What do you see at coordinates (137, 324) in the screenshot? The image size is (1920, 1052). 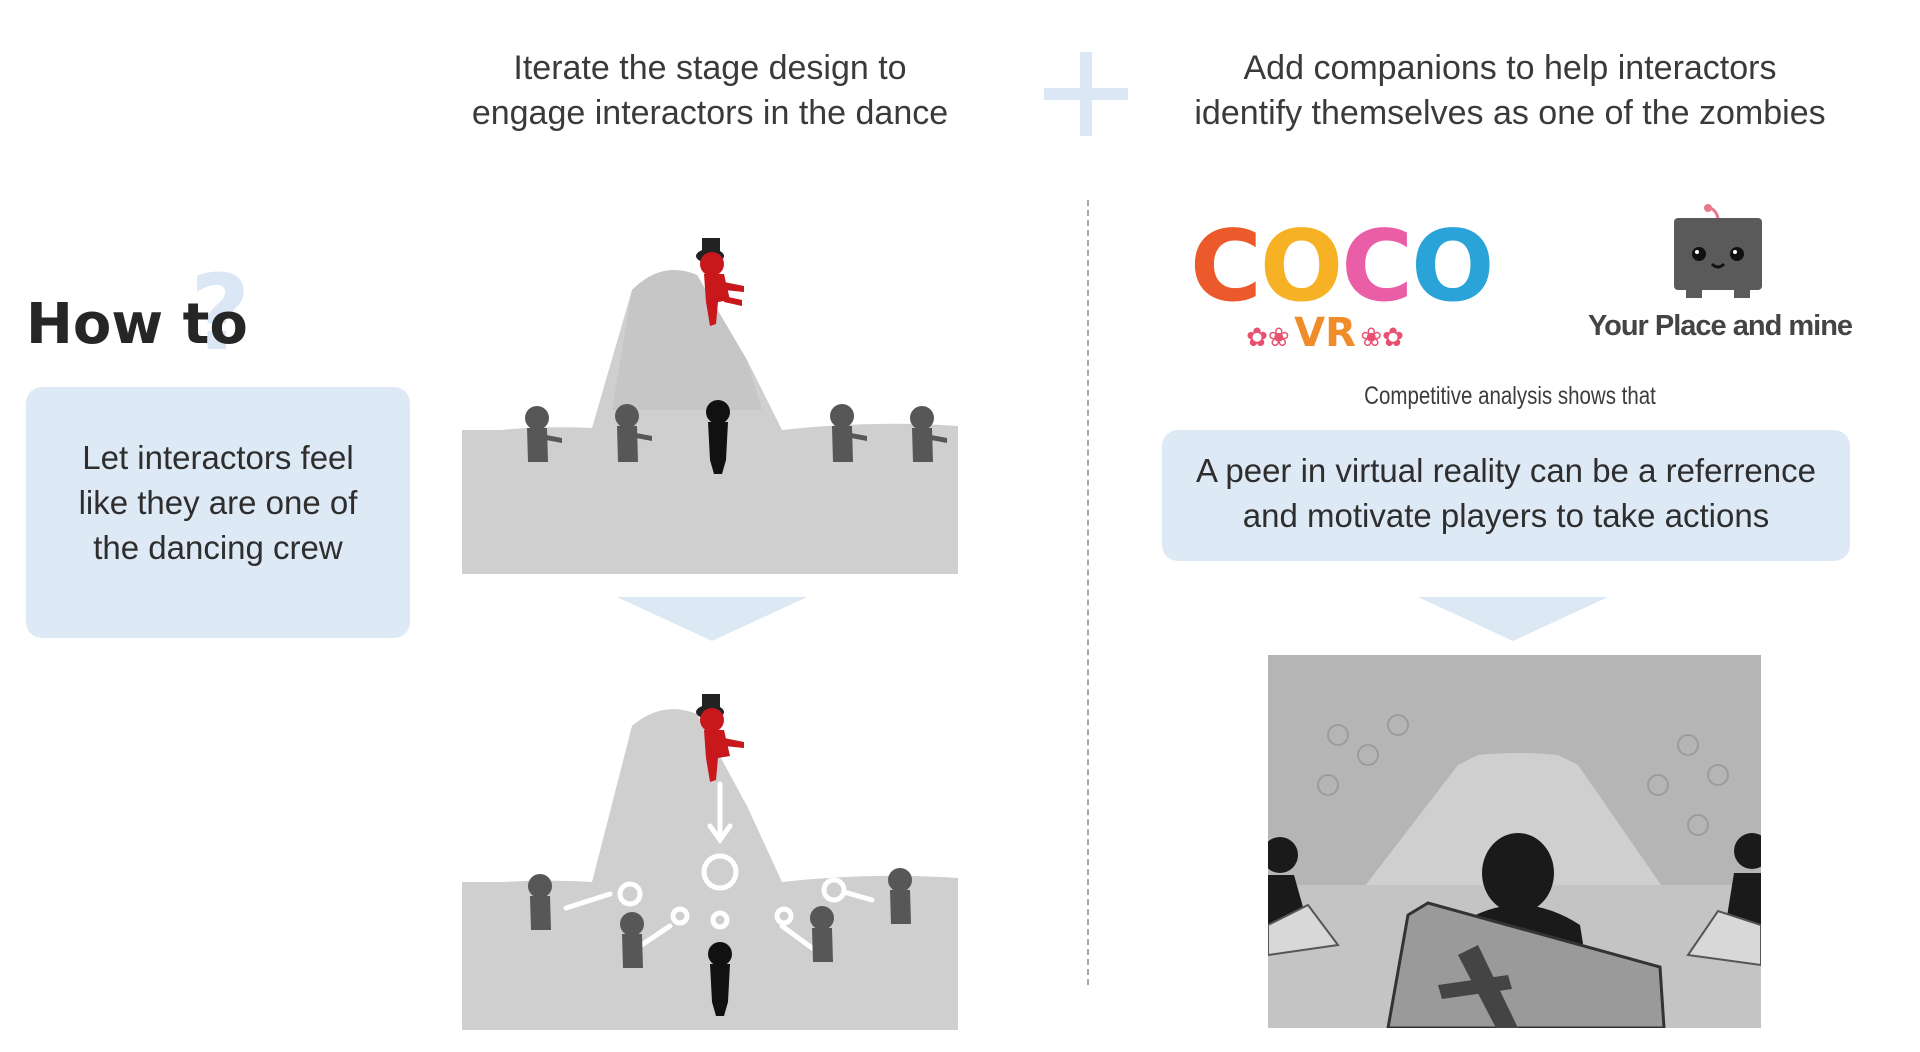 I see `page-title: How to` at bounding box center [137, 324].